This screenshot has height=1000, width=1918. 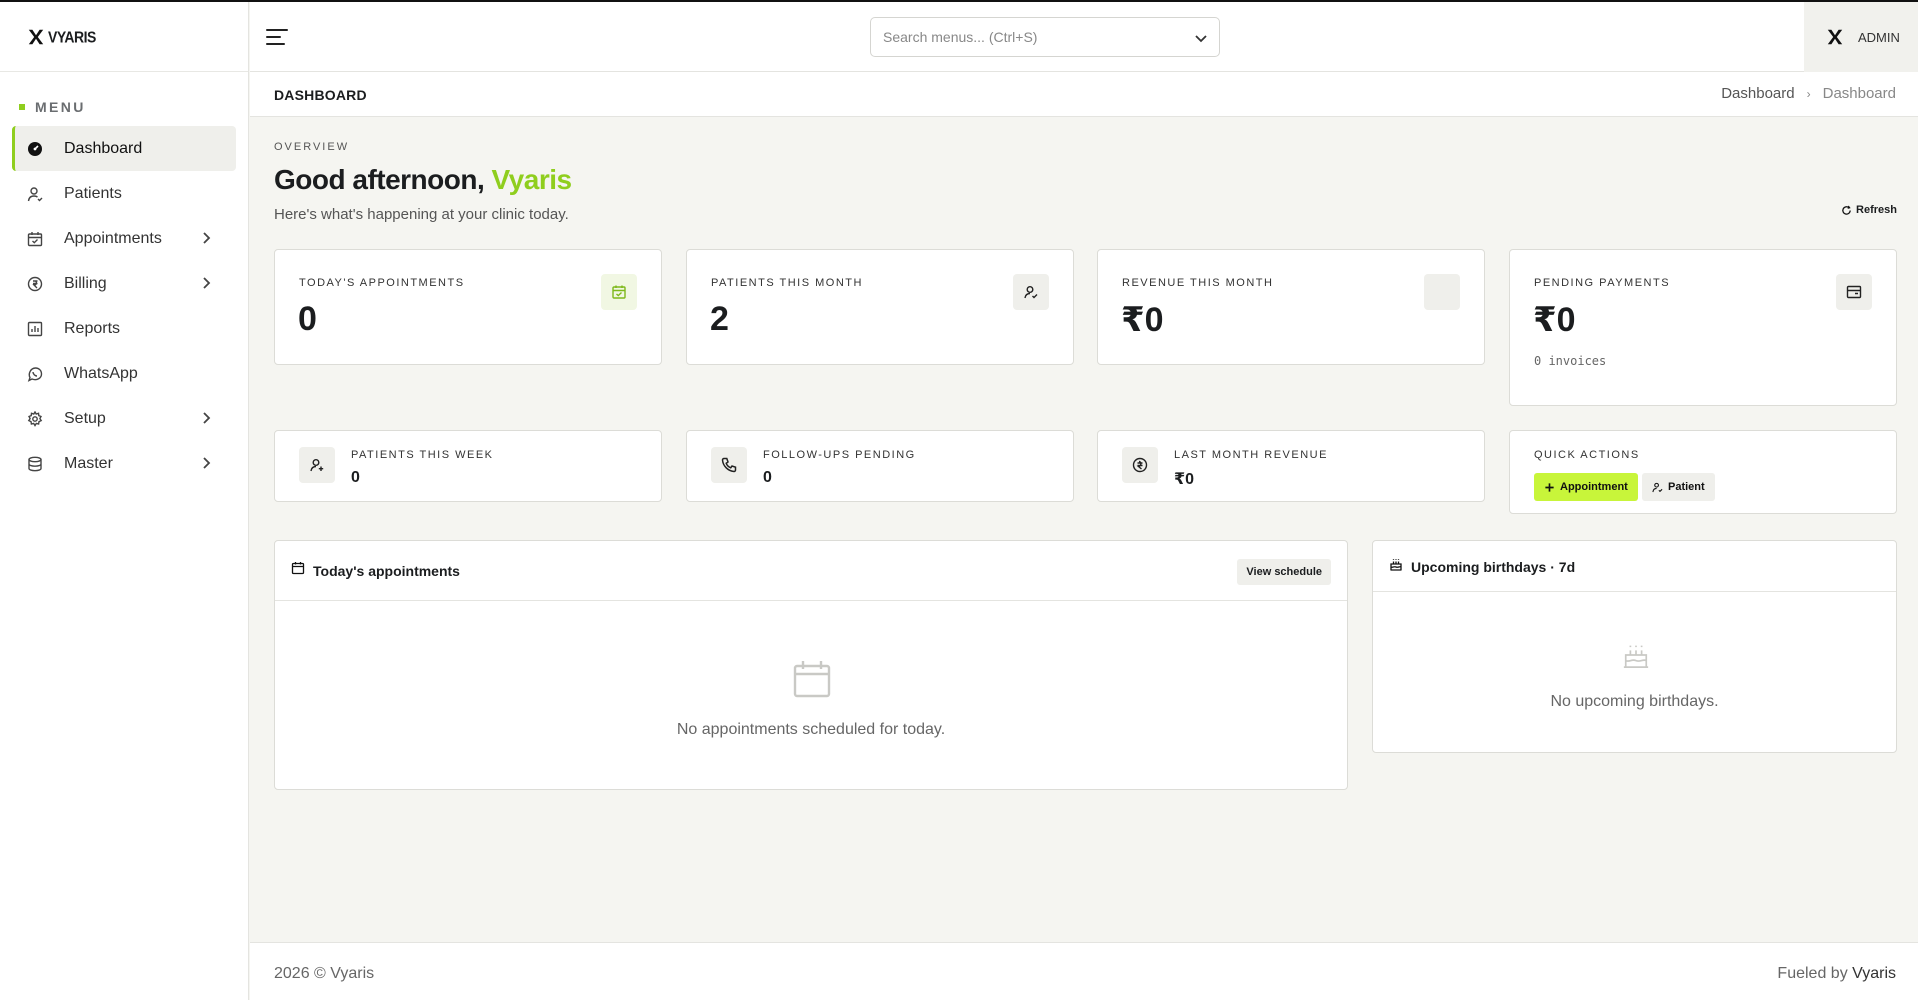 I want to click on hamburger-menu-icon, so click(x=277, y=37).